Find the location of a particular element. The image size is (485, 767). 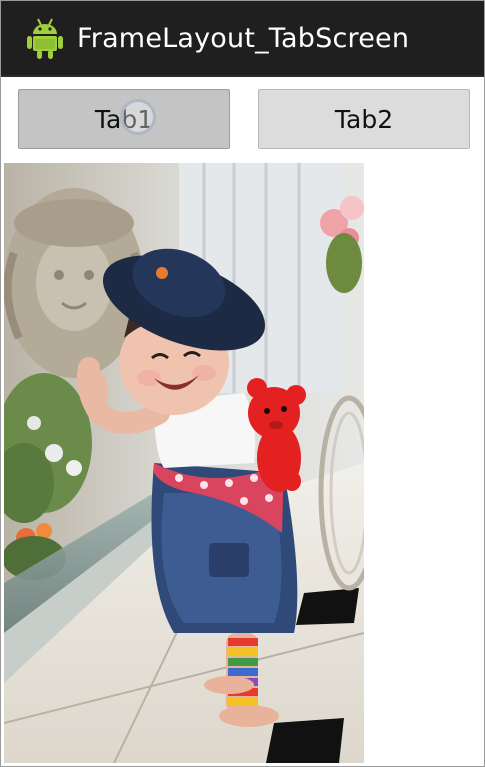

action-bar: FrameLayout_TabScreen is located at coordinates (242, 39).